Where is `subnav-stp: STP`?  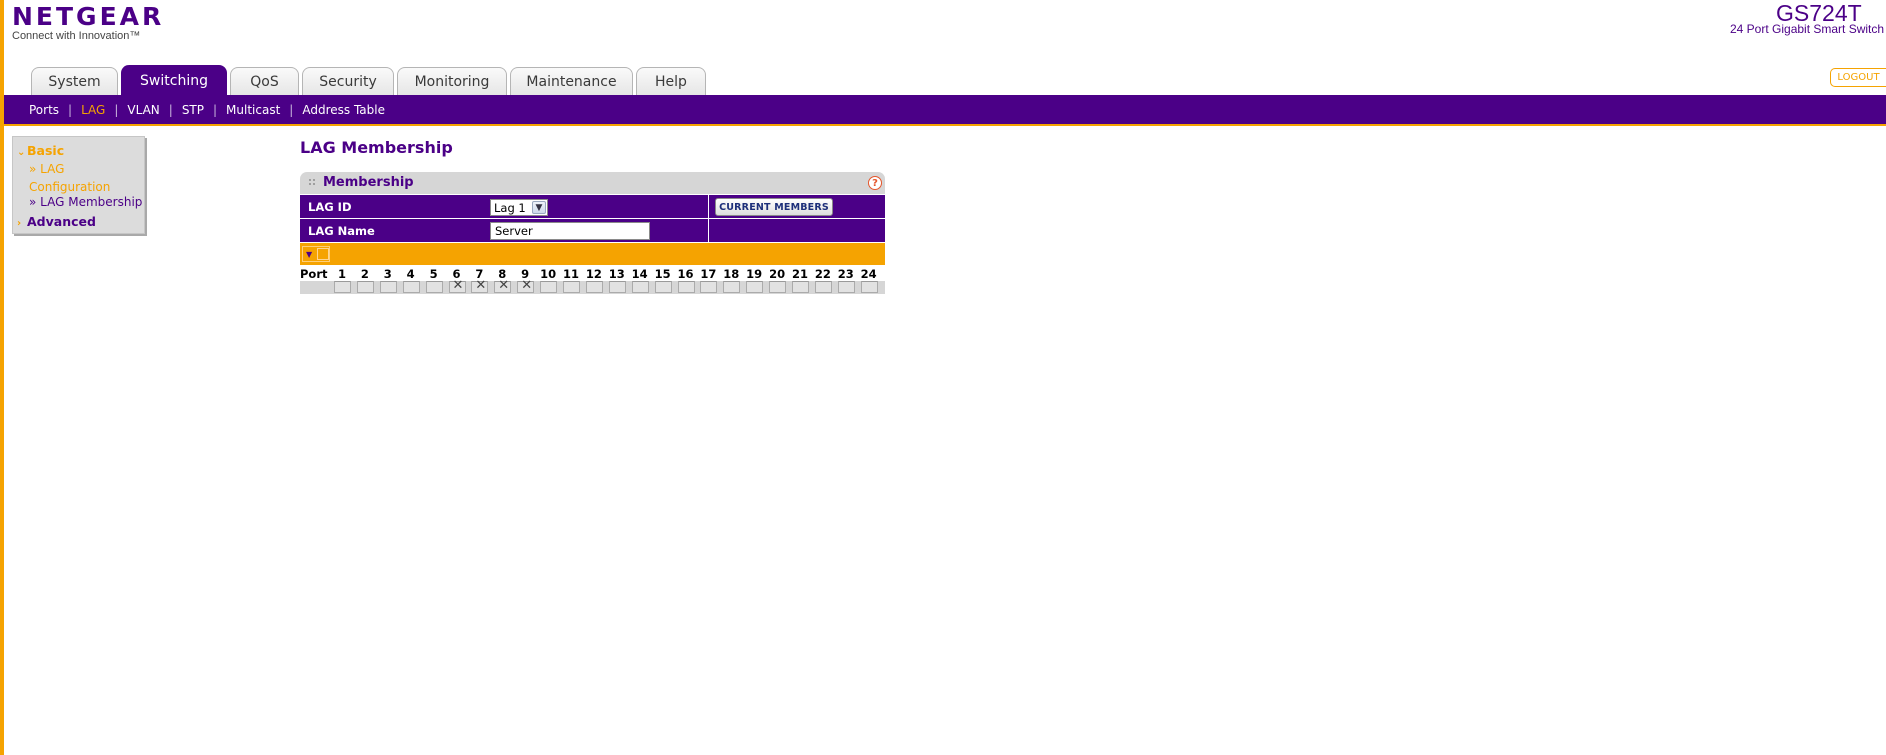 subnav-stp: STP is located at coordinates (193, 110).